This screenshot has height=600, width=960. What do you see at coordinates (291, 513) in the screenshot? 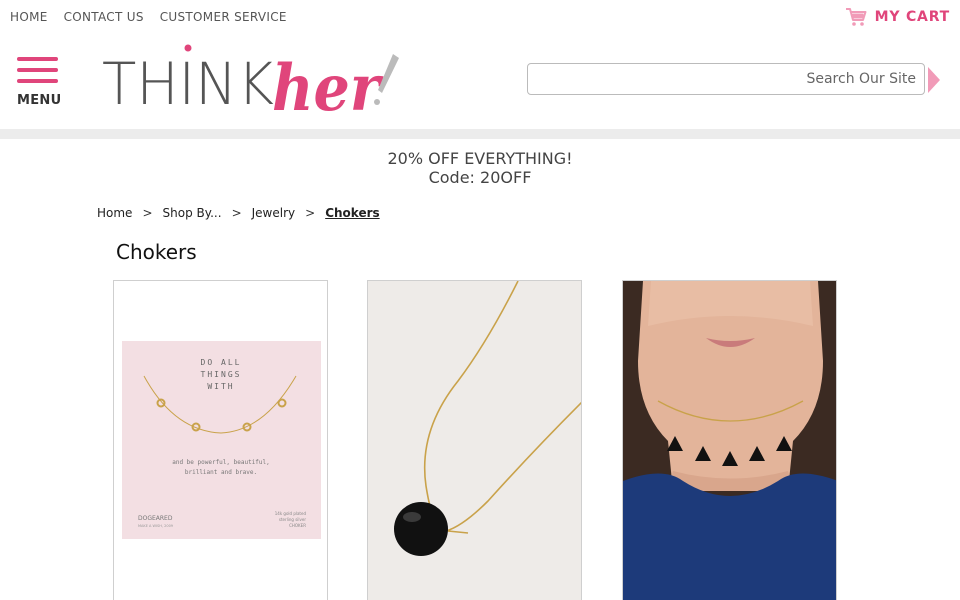
I see `card-spec-1: 14k gold plated` at bounding box center [291, 513].